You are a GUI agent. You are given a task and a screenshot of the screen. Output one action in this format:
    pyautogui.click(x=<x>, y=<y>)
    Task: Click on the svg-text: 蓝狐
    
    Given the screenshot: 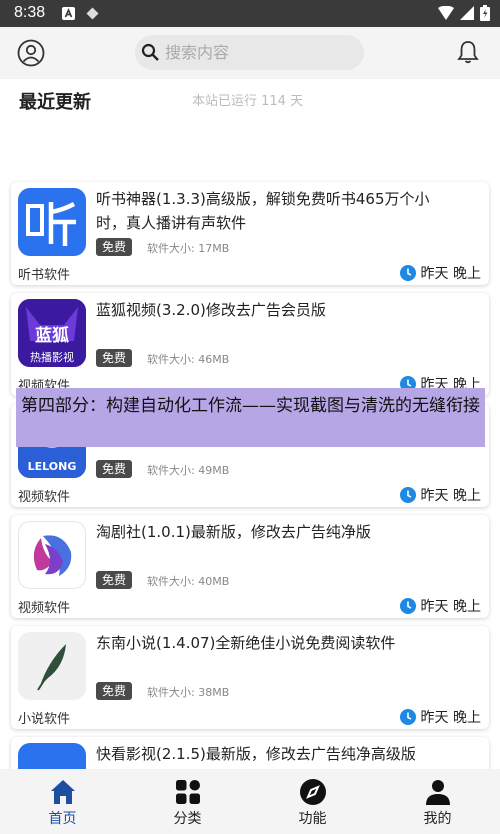 What is the action you would take?
    pyautogui.click(x=52, y=335)
    